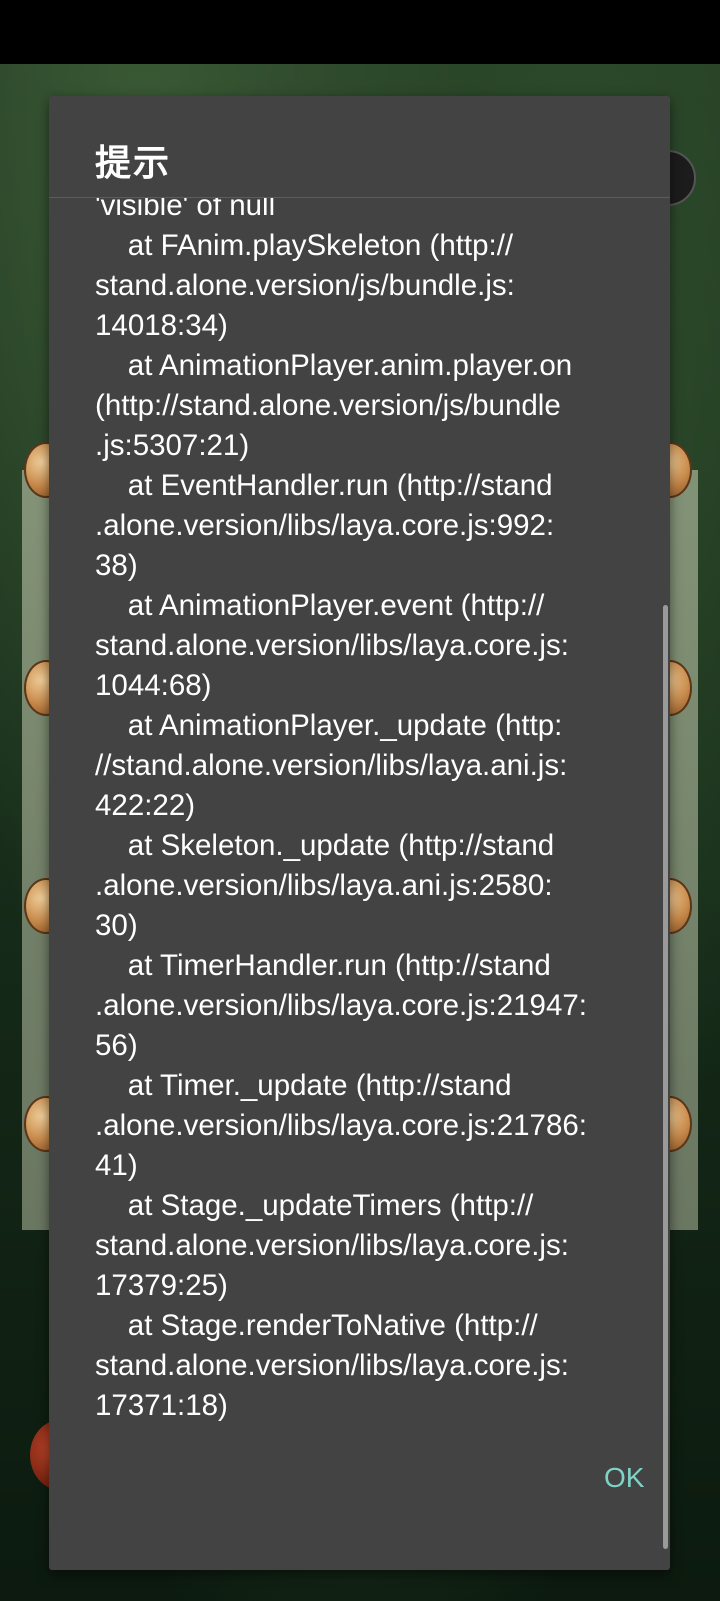  I want to click on status-bar, so click(360, 32).